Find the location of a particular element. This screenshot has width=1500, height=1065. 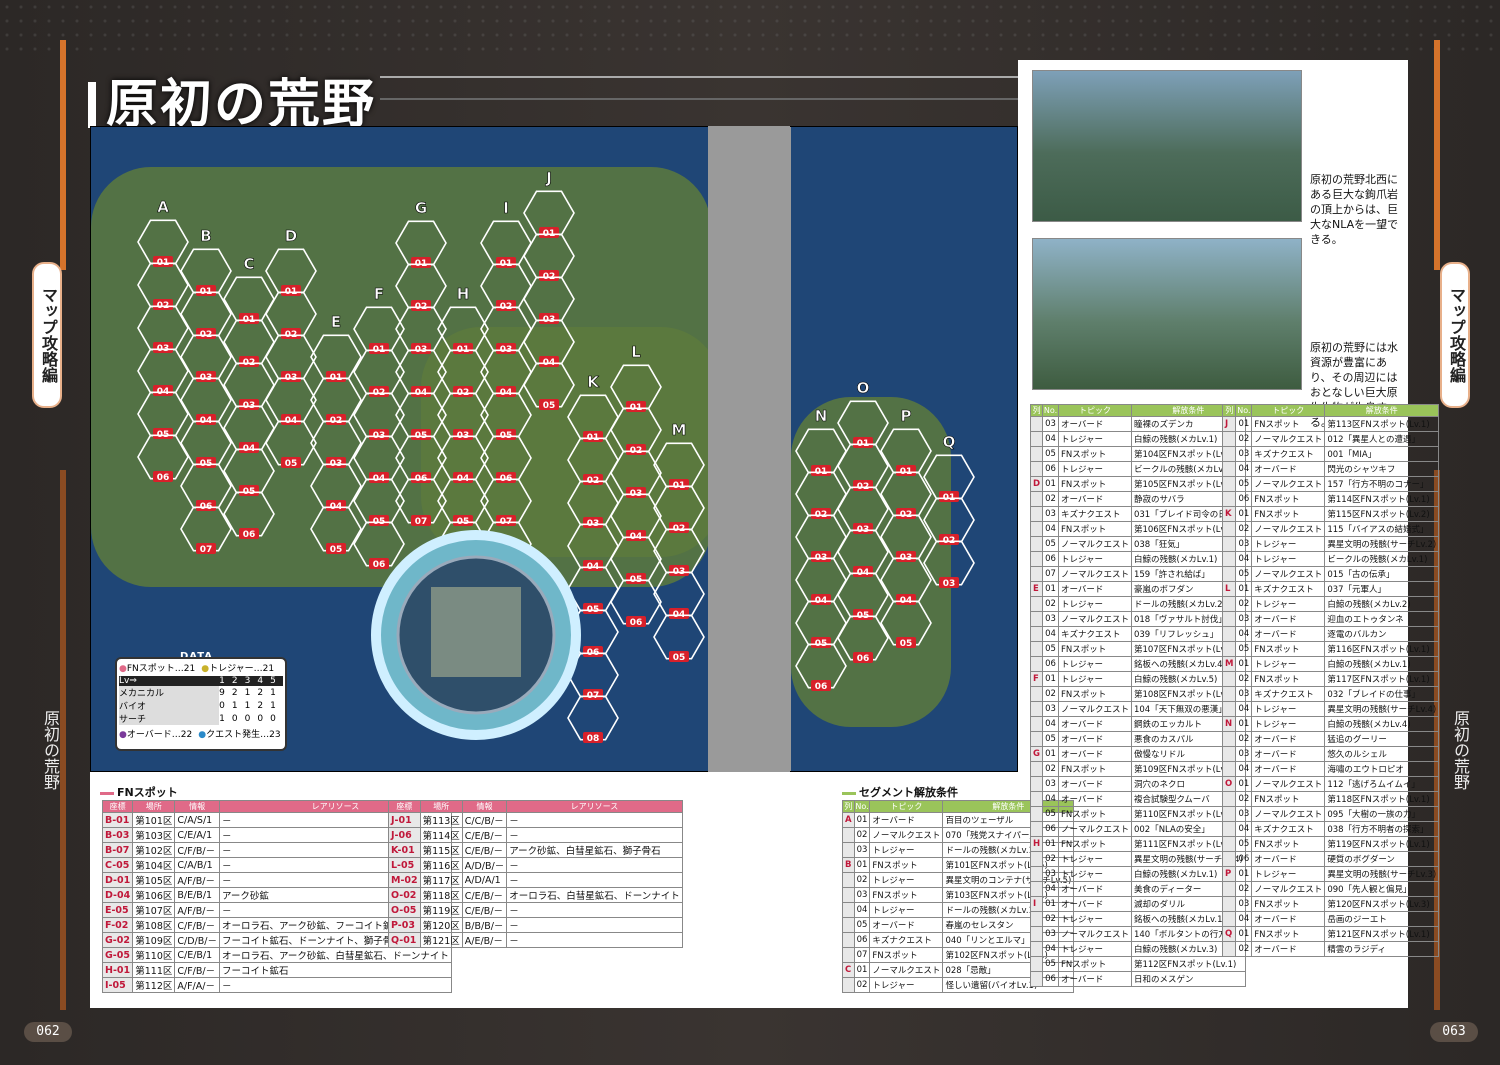

table-row: H-01 第111区 C/F/B/－ フーコイト鉱石 is located at coordinates (276, 970).